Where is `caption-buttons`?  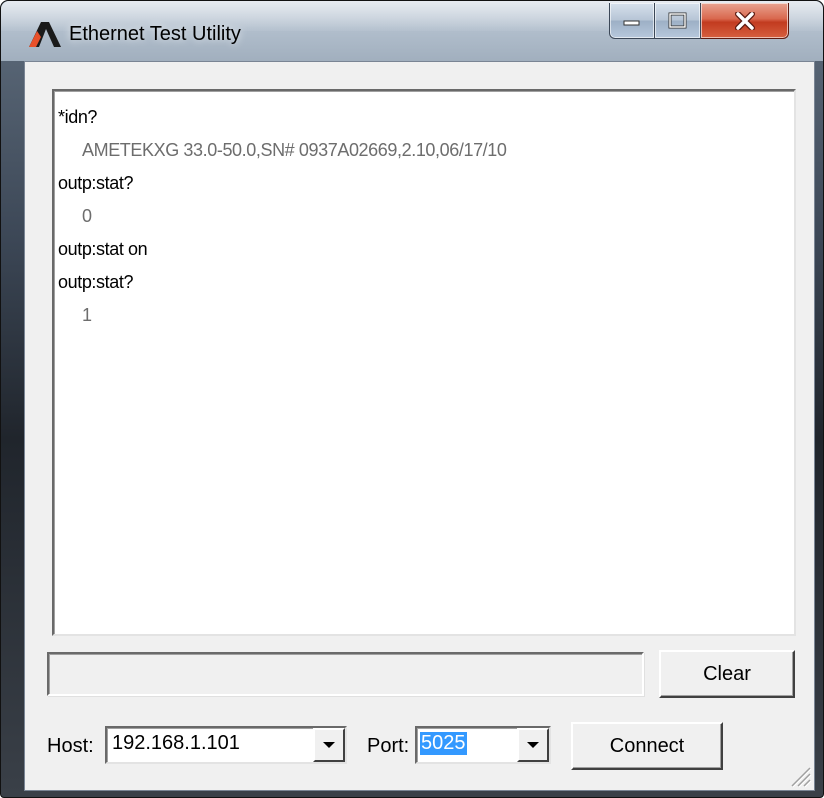
caption-buttons is located at coordinates (699, 21).